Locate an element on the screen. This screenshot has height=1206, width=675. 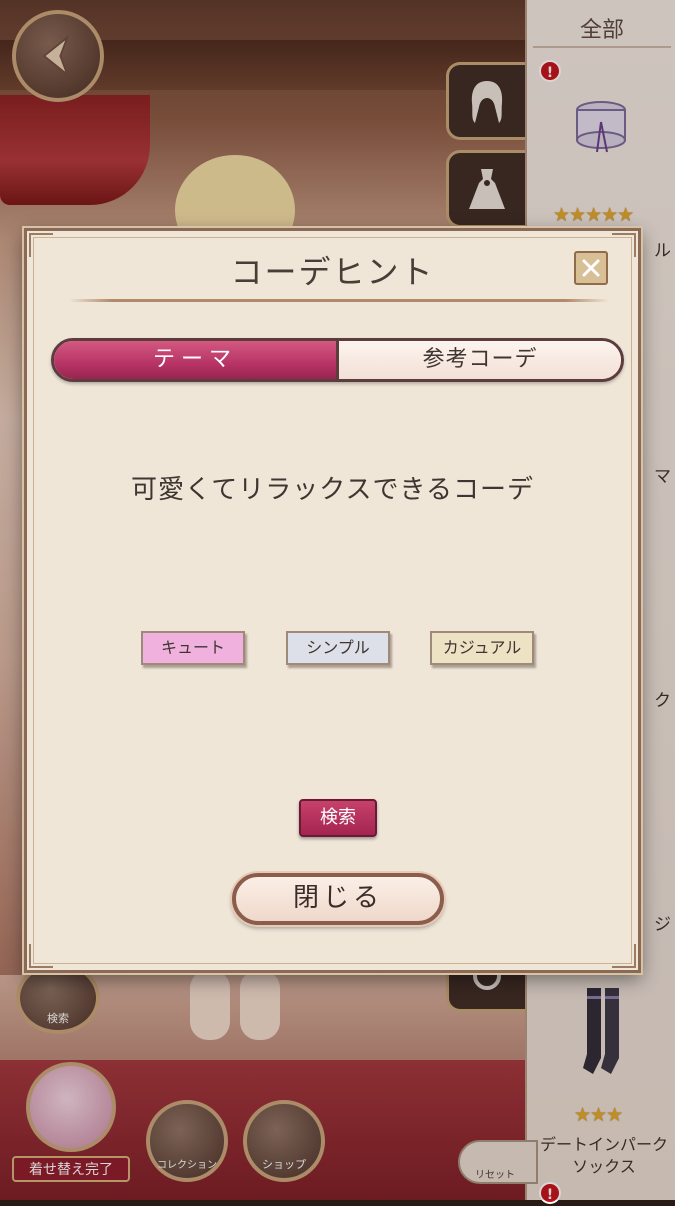
hint-tab-switch: テーマ 参考コーデ is located at coordinates (337, 360).